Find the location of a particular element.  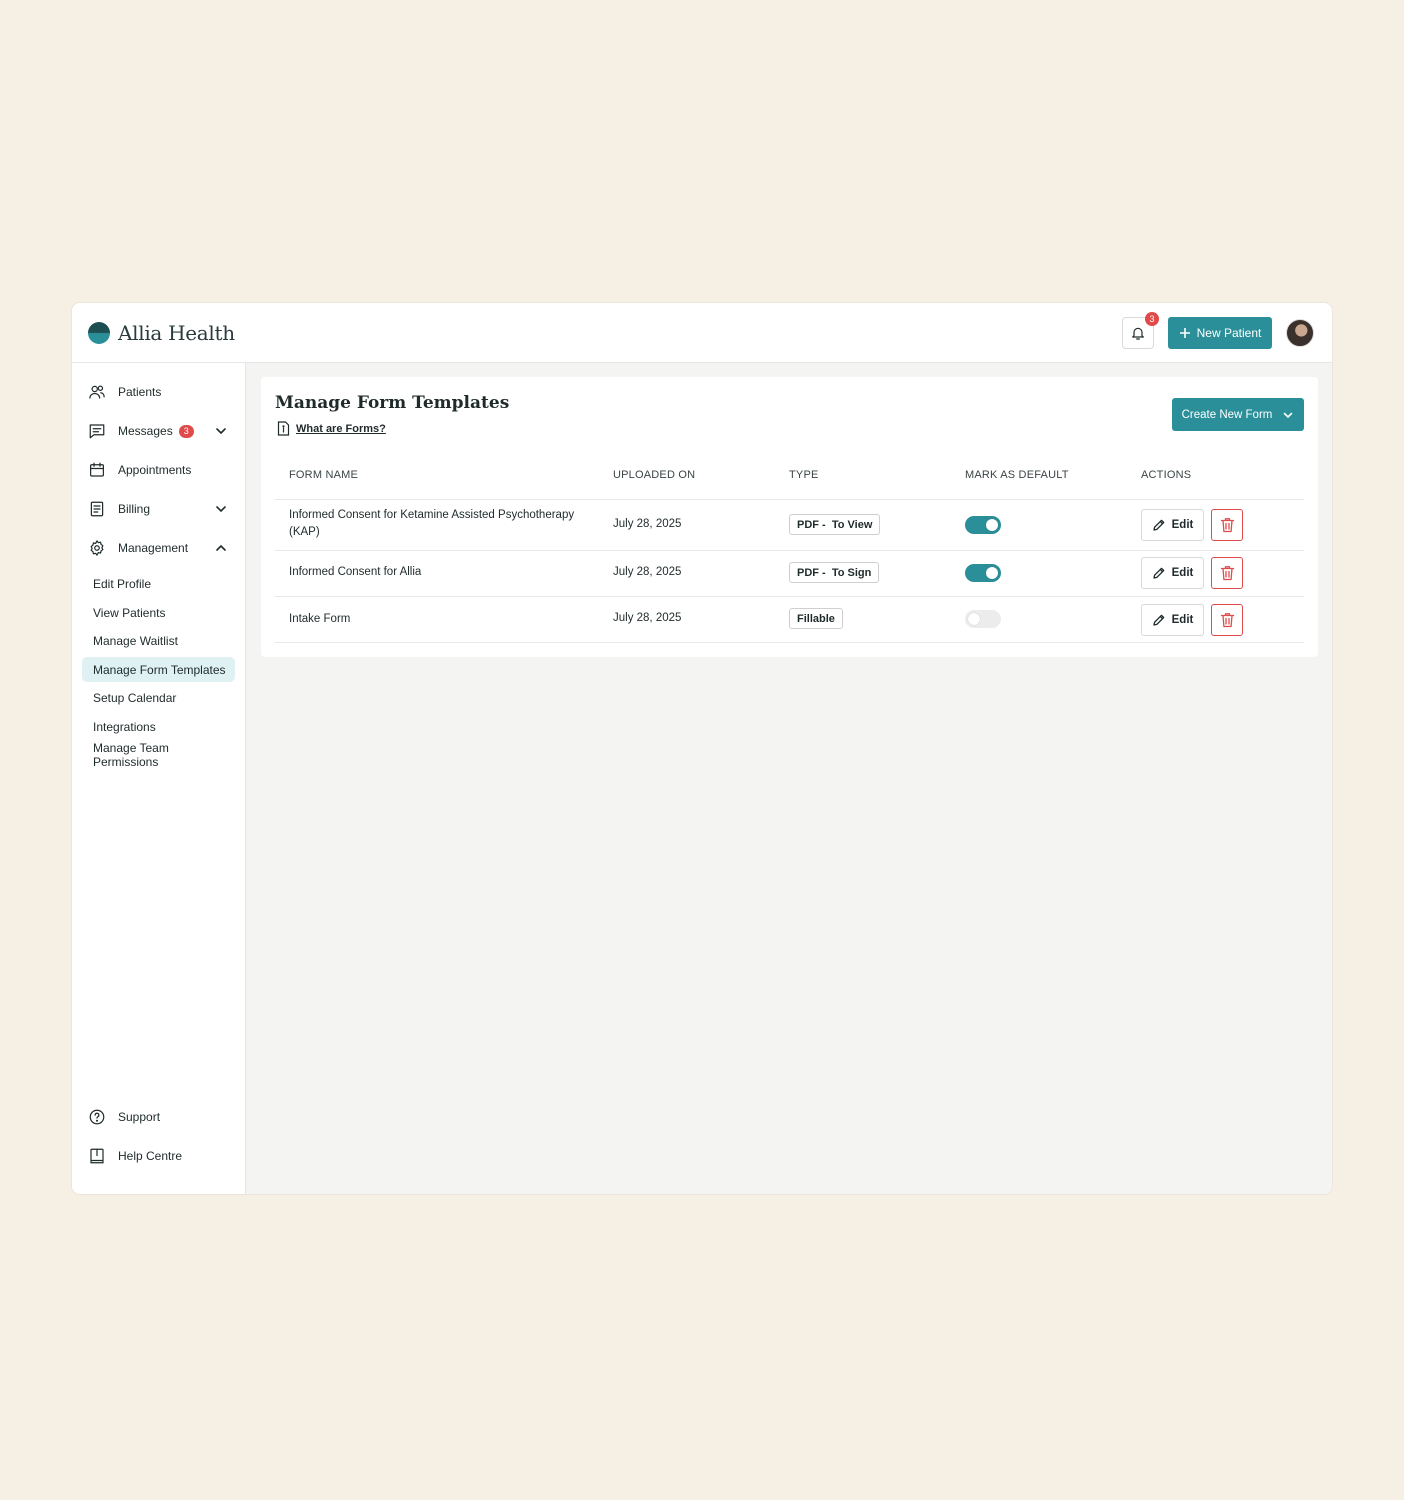

gear-icon is located at coordinates (97, 548).